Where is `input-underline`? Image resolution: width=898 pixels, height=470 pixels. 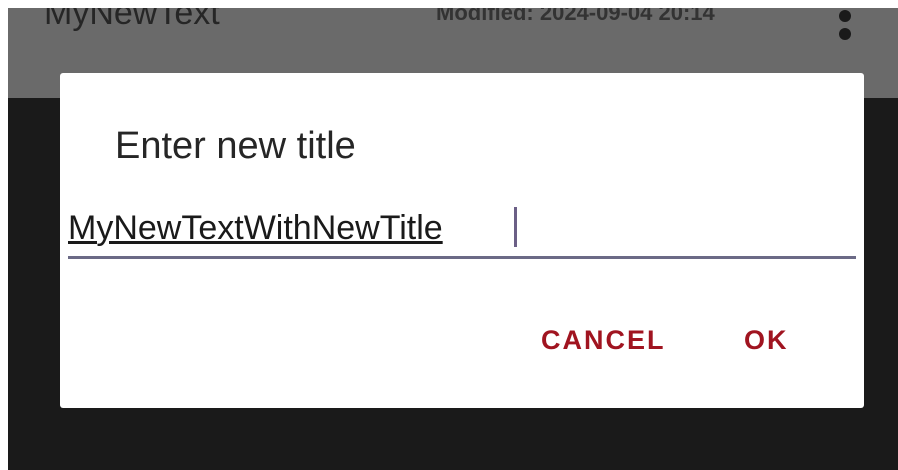
input-underline is located at coordinates (462, 257).